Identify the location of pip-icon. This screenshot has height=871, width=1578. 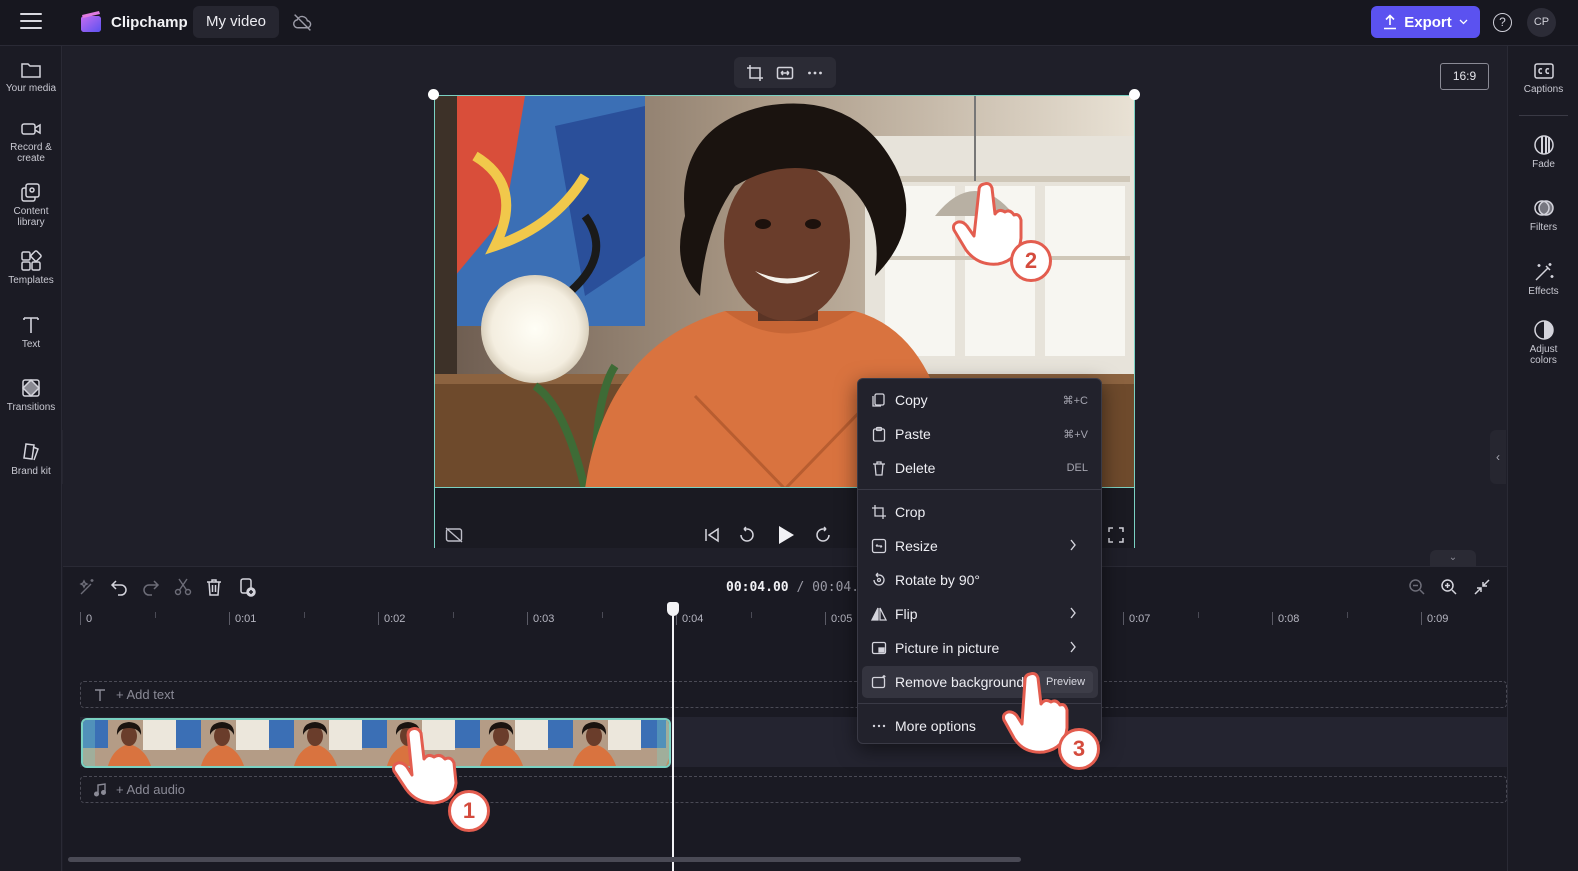
(879, 648).